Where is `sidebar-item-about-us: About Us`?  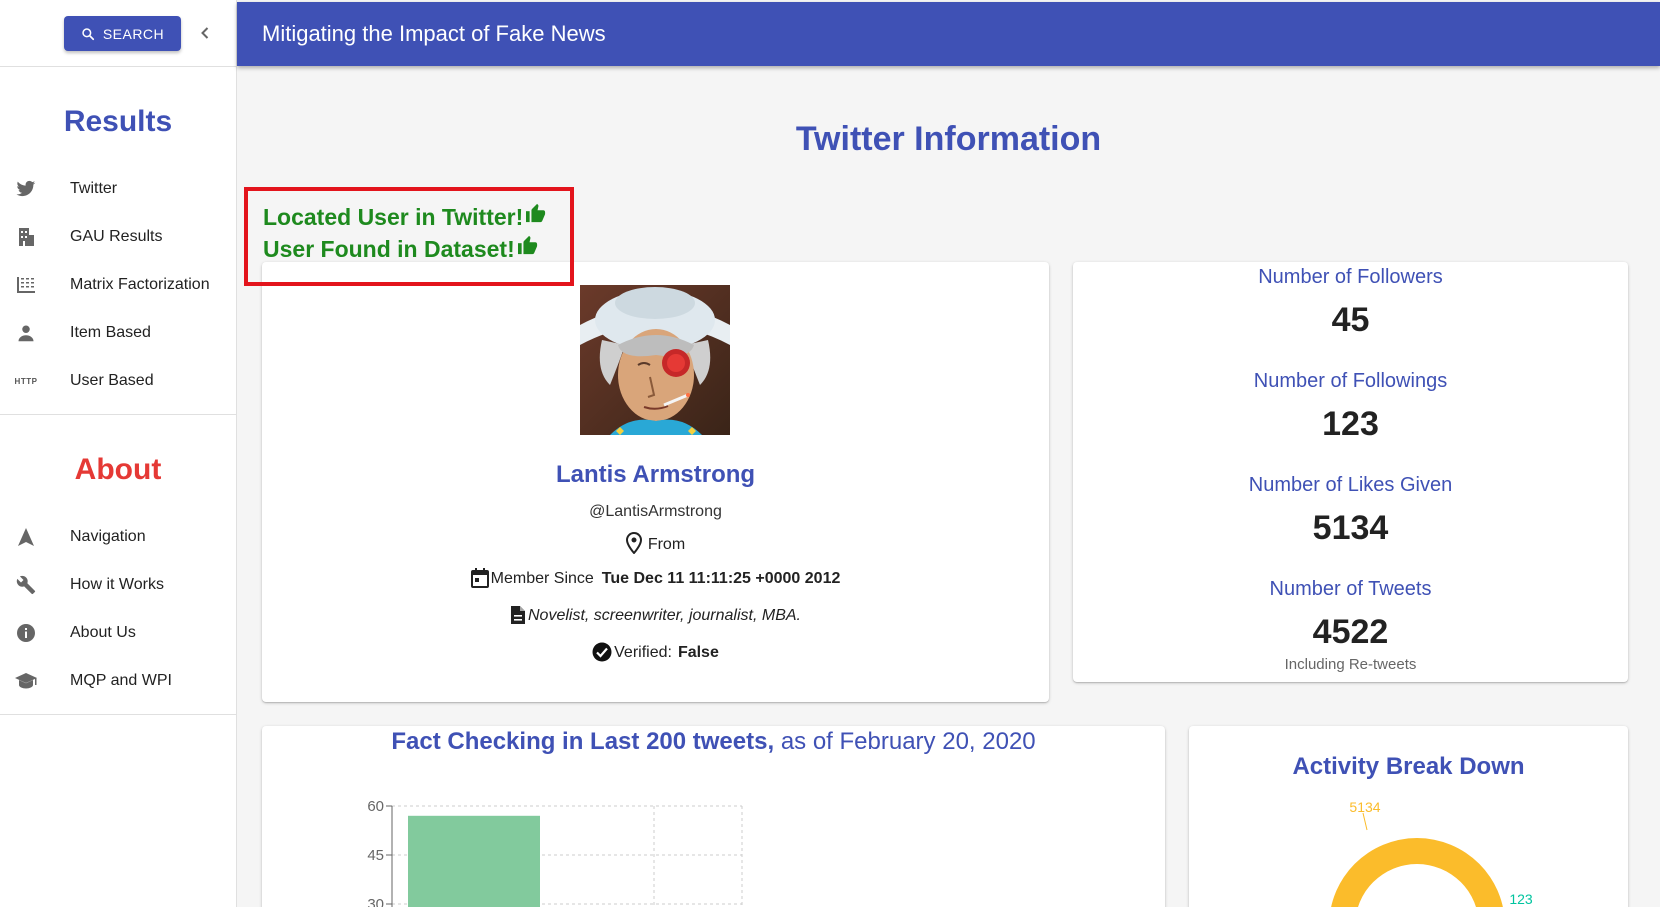
sidebar-item-about-us: About Us is located at coordinates (118, 633).